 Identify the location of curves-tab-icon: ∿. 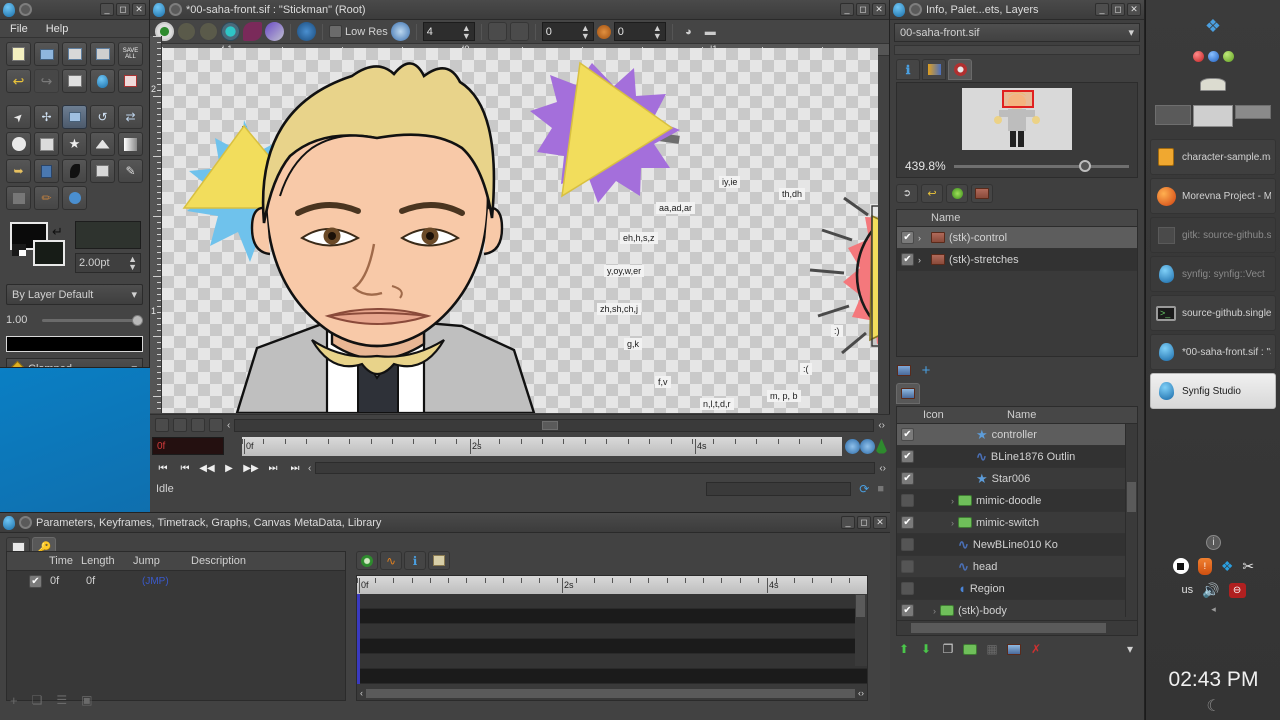
(391, 560).